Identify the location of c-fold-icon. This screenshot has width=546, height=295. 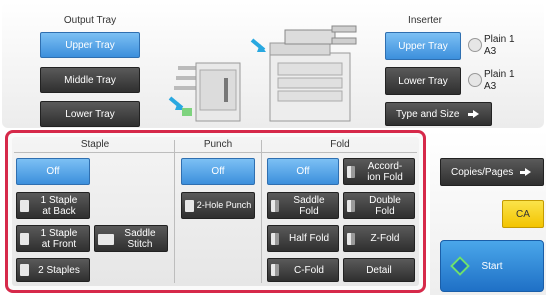
(275, 270).